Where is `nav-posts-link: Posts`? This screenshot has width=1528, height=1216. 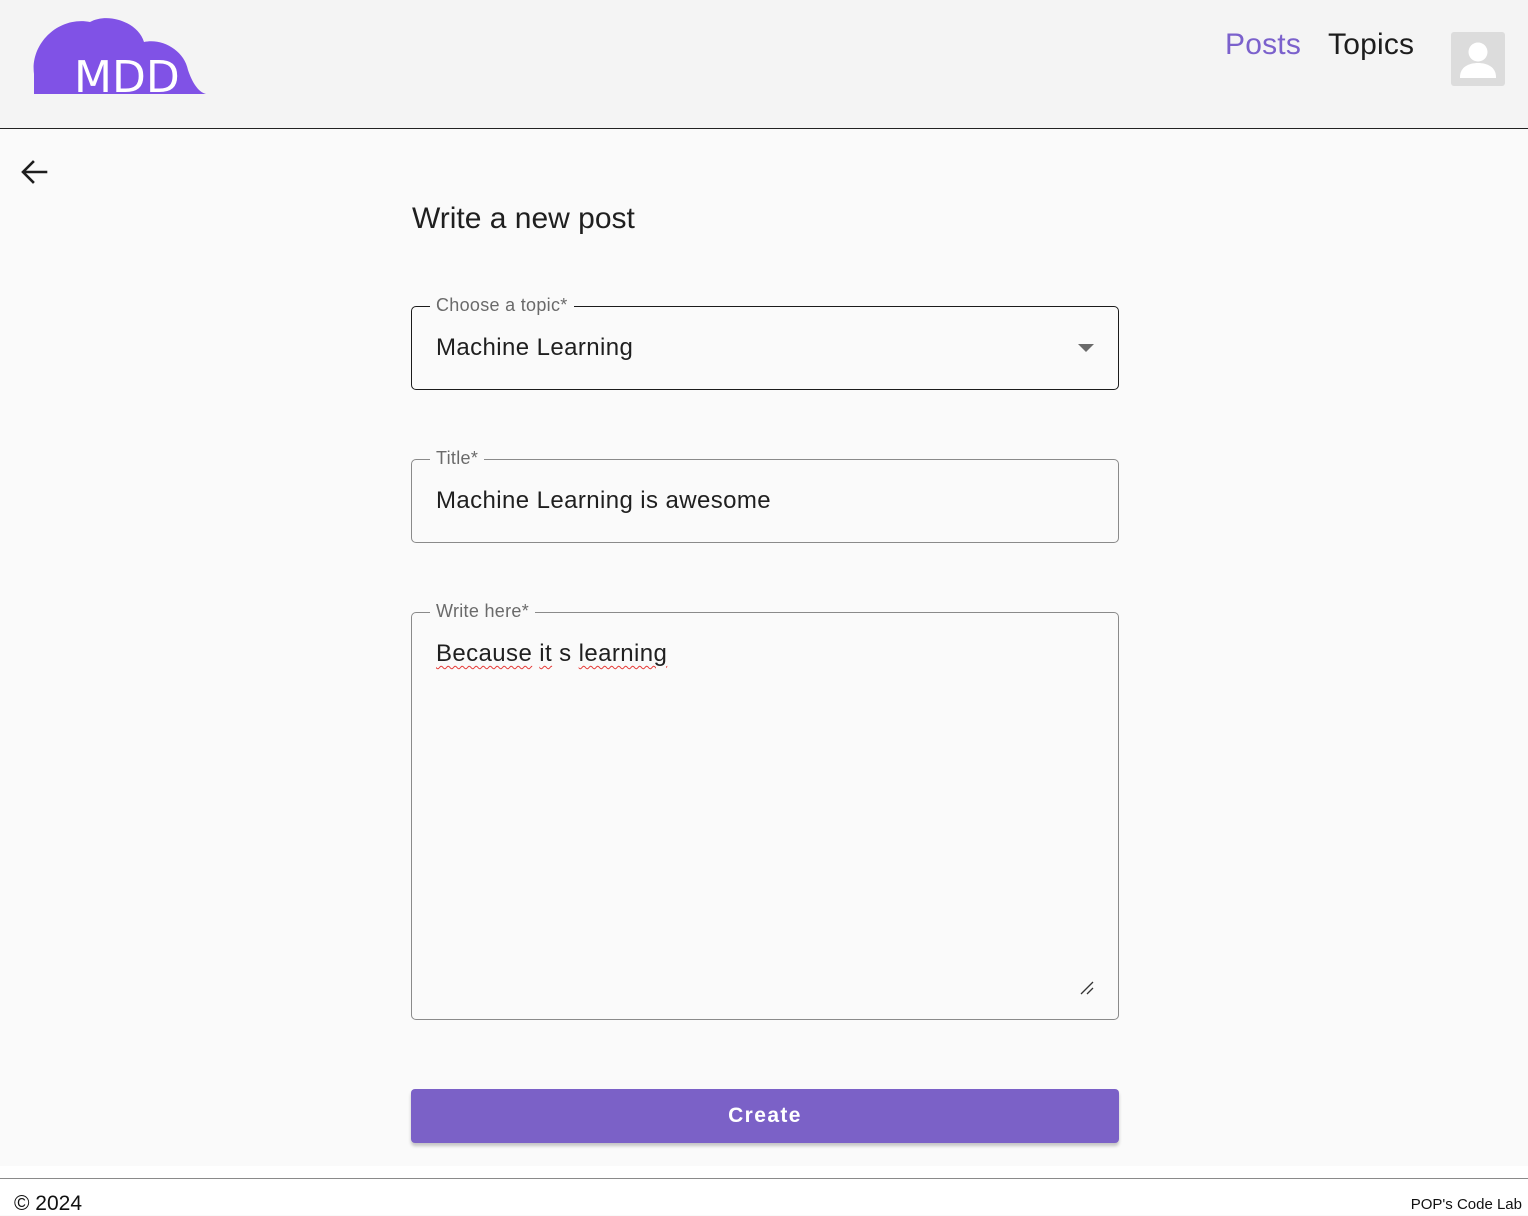
nav-posts-link: Posts is located at coordinates (1263, 48).